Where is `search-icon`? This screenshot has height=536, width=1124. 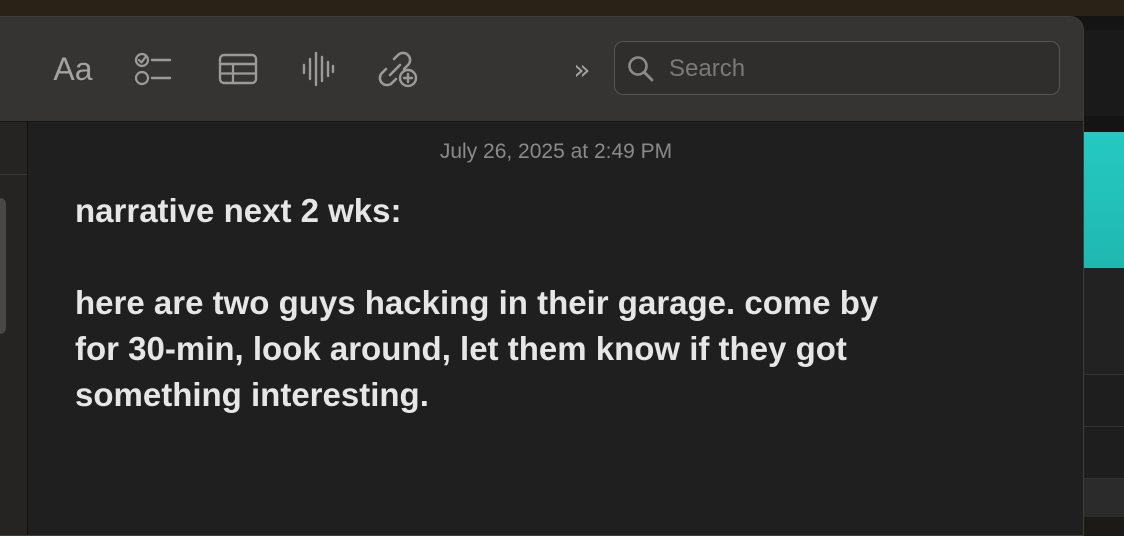 search-icon is located at coordinates (641, 71).